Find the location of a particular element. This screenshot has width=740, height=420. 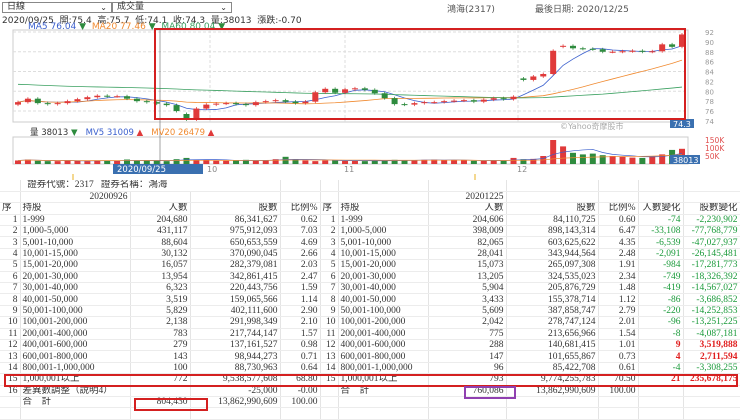

cell: 975,912,093 is located at coordinates (235, 231).